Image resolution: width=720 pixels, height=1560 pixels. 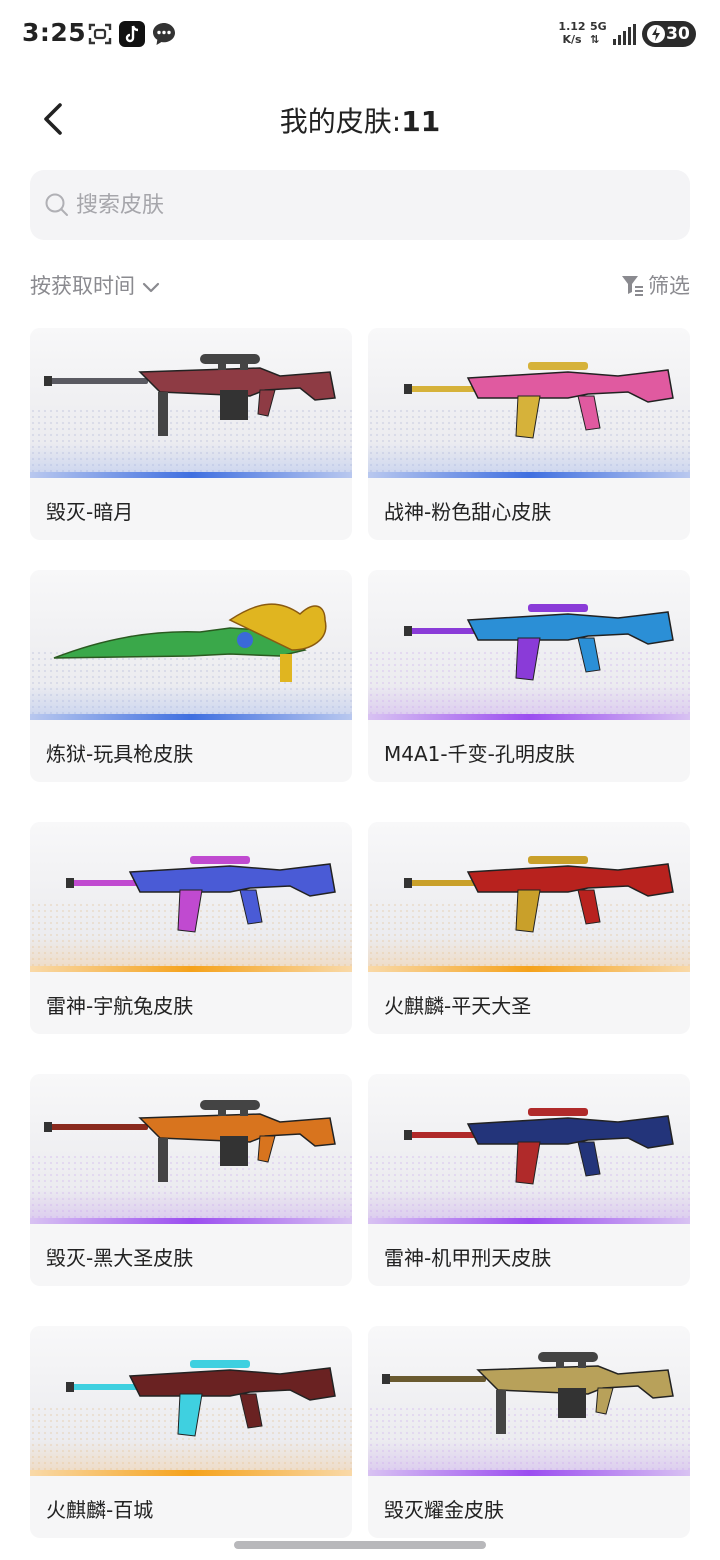 I want to click on status-bar: 3:25 1.12 K/s 5G ⇅ 30, so click(x=360, y=35).